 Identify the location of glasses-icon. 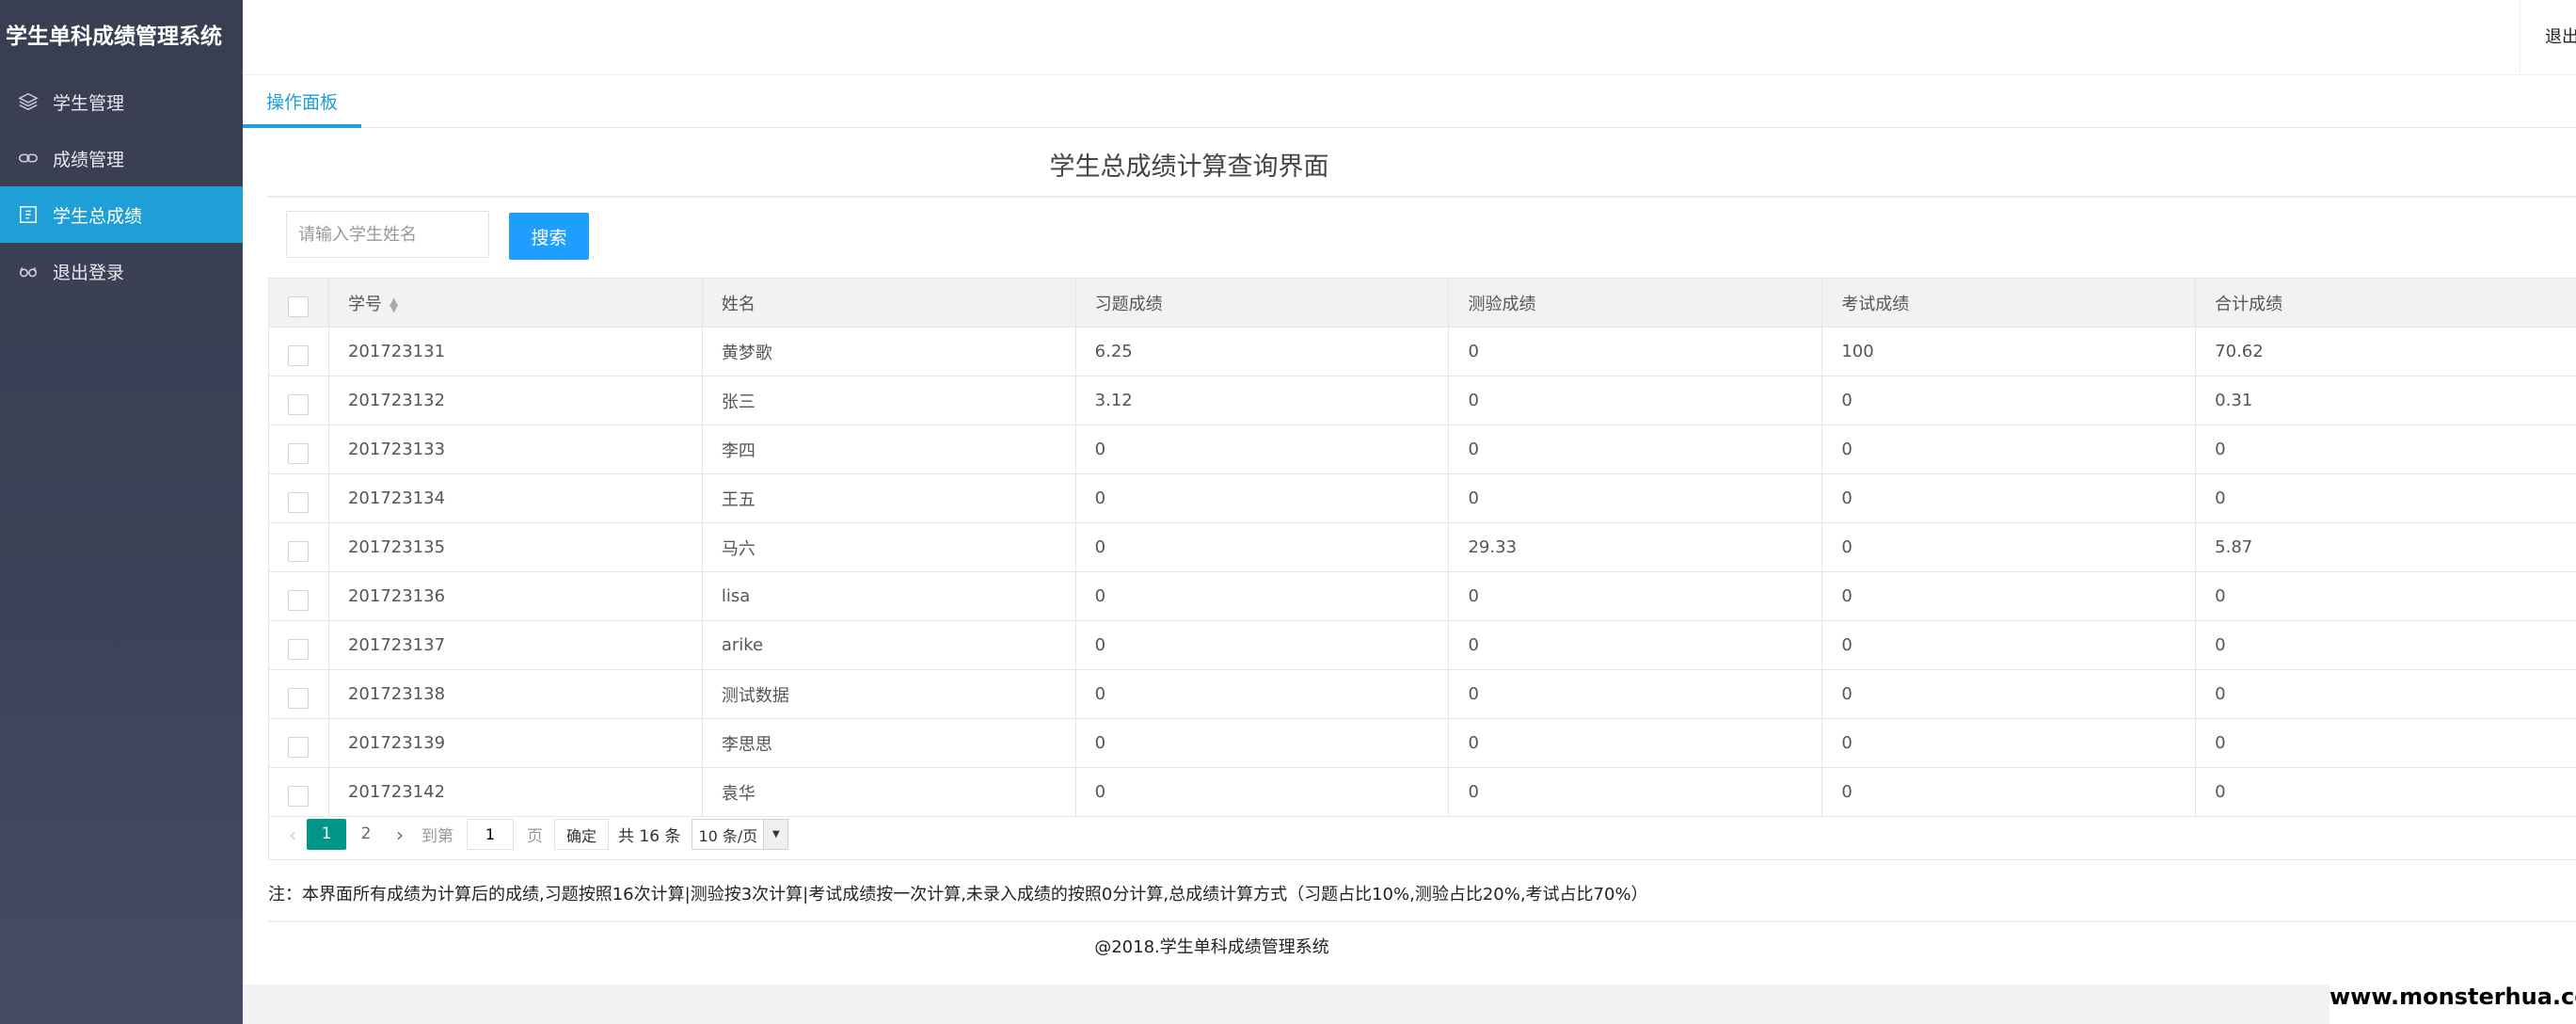
(28, 271).